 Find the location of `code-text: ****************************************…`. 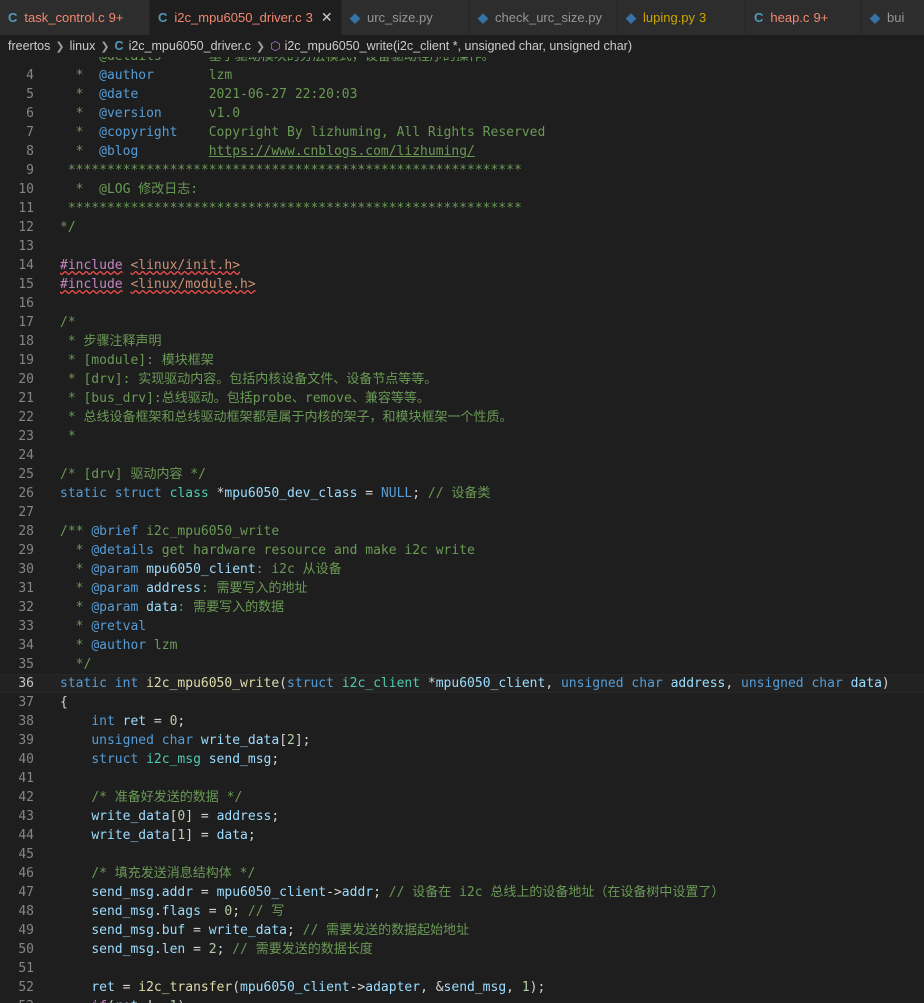

code-text: ****************************************… is located at coordinates (291, 170).